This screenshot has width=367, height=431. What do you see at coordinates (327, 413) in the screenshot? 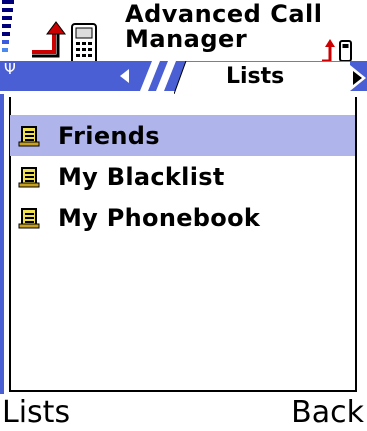
I see `right-softkey: Back` at bounding box center [327, 413].